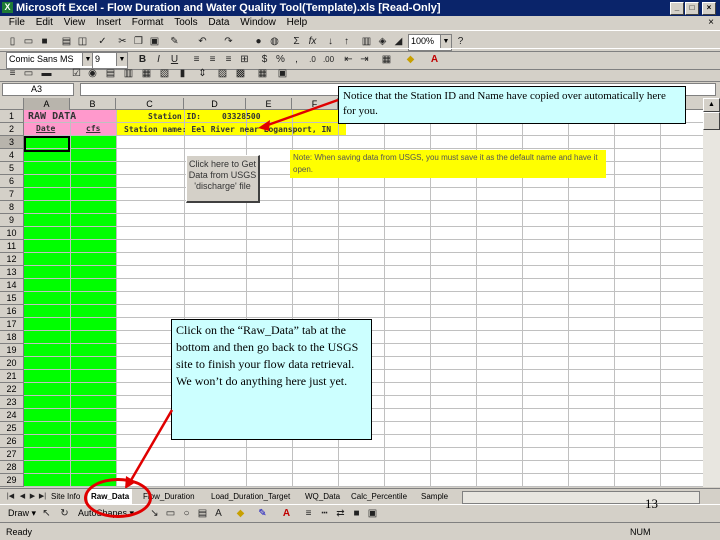 The width and height of the screenshot is (720, 540). I want to click on underline-button: U, so click(174, 59).